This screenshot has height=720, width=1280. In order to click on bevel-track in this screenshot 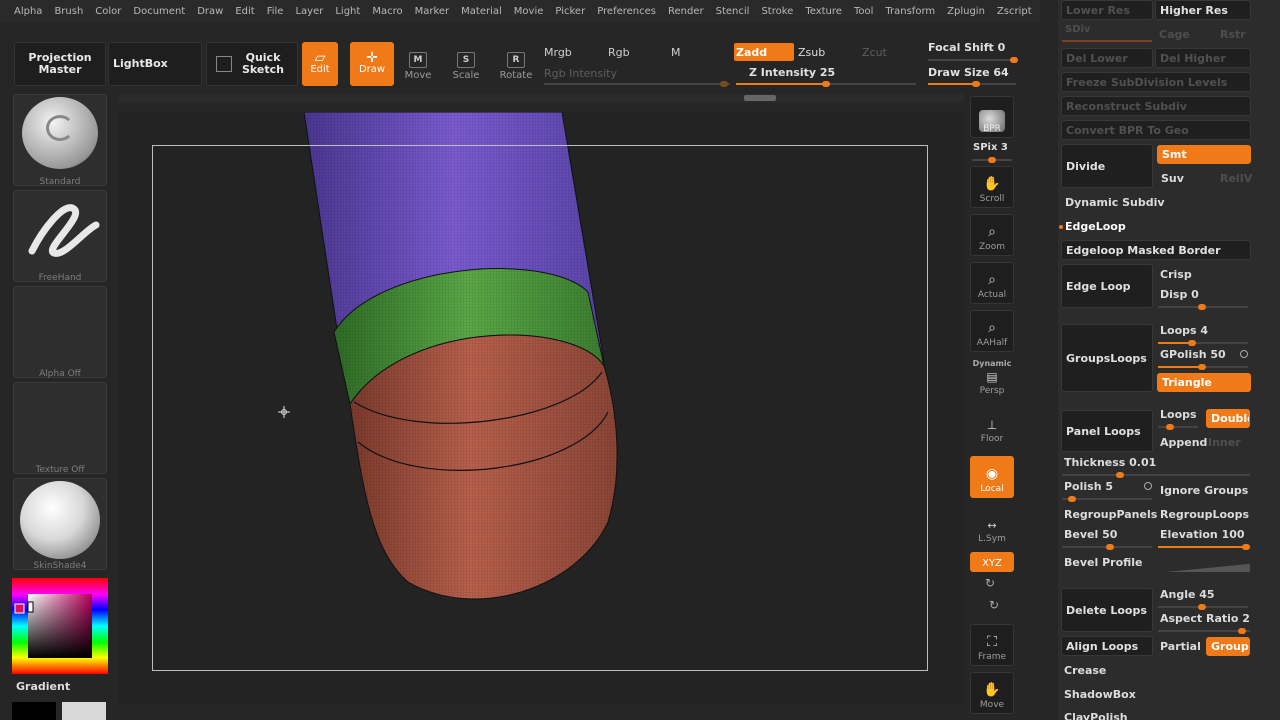, I will do `click(1107, 547)`.